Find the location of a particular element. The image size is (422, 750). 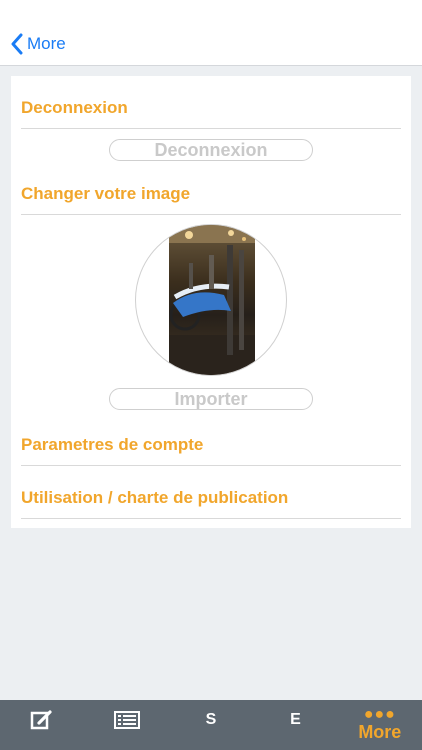

tab-edit is located at coordinates (42, 725).